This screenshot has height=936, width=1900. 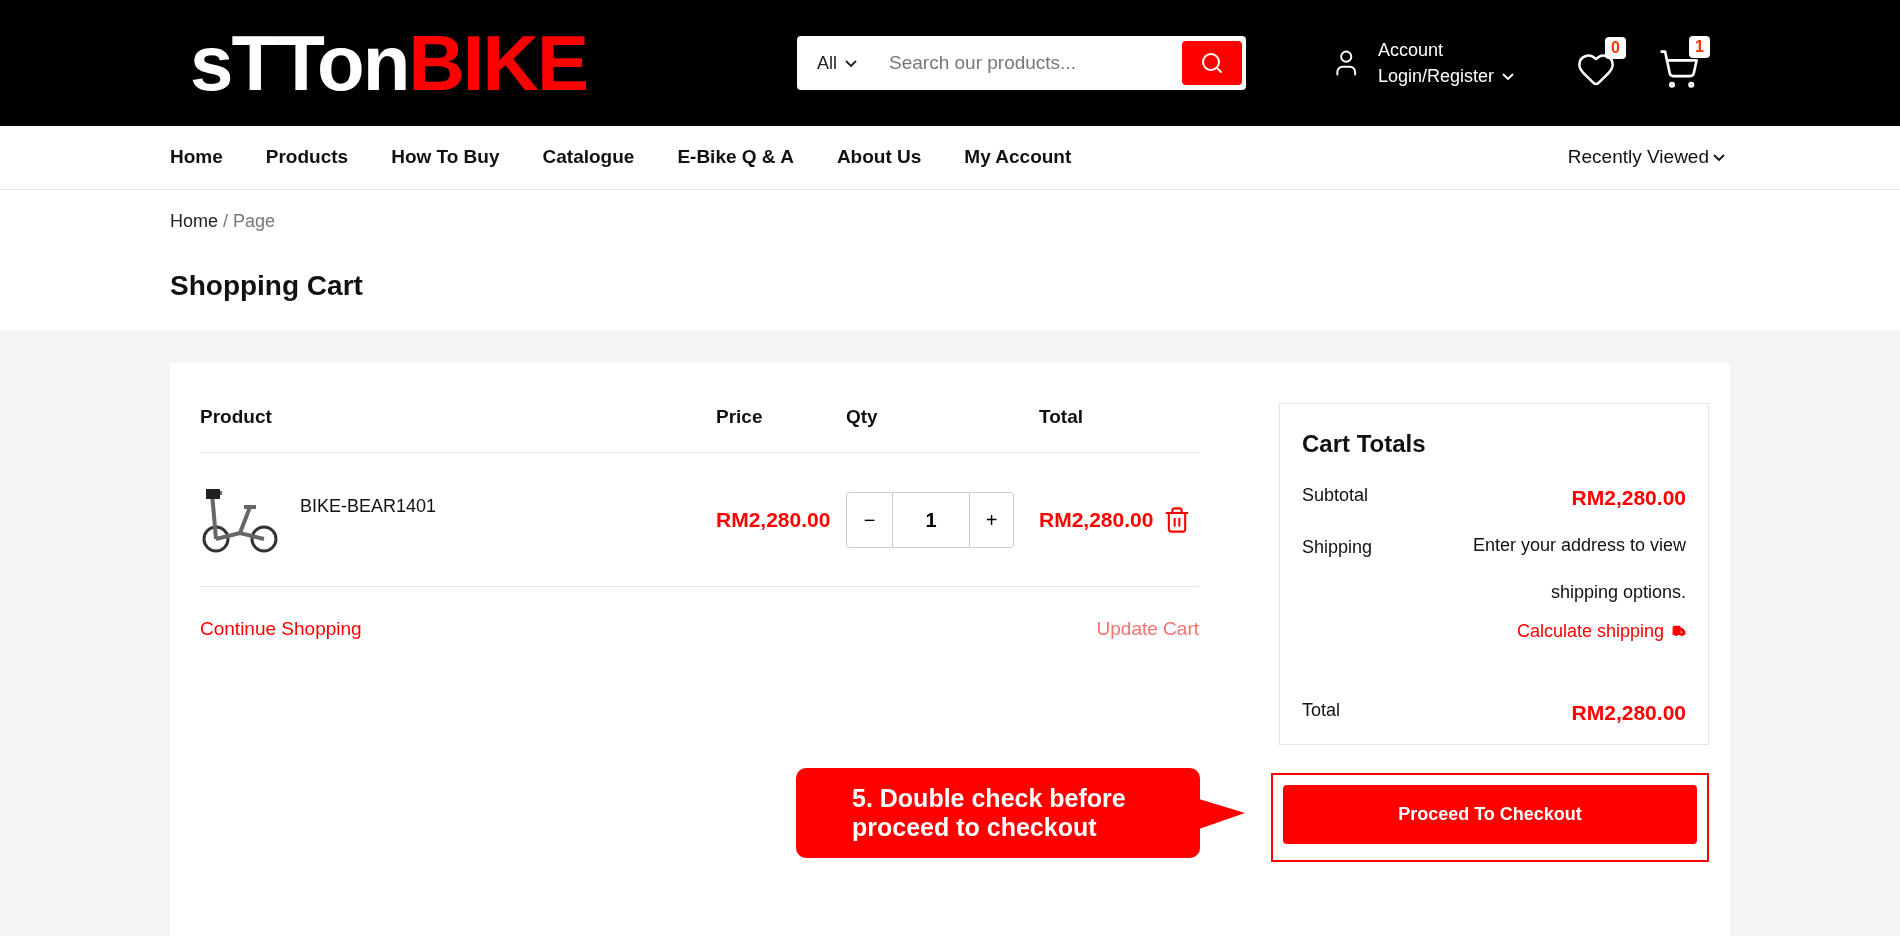 What do you see at coordinates (931, 519) in the screenshot?
I see `quantity-field: 1` at bounding box center [931, 519].